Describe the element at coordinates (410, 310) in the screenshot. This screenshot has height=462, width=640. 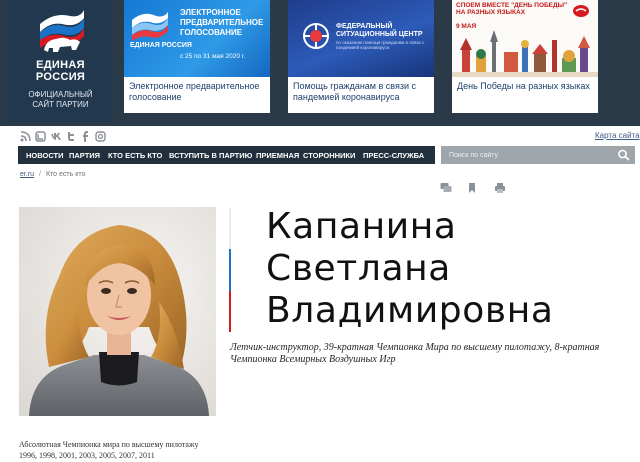
I see `profile-patronymic: Владимировна` at that location.